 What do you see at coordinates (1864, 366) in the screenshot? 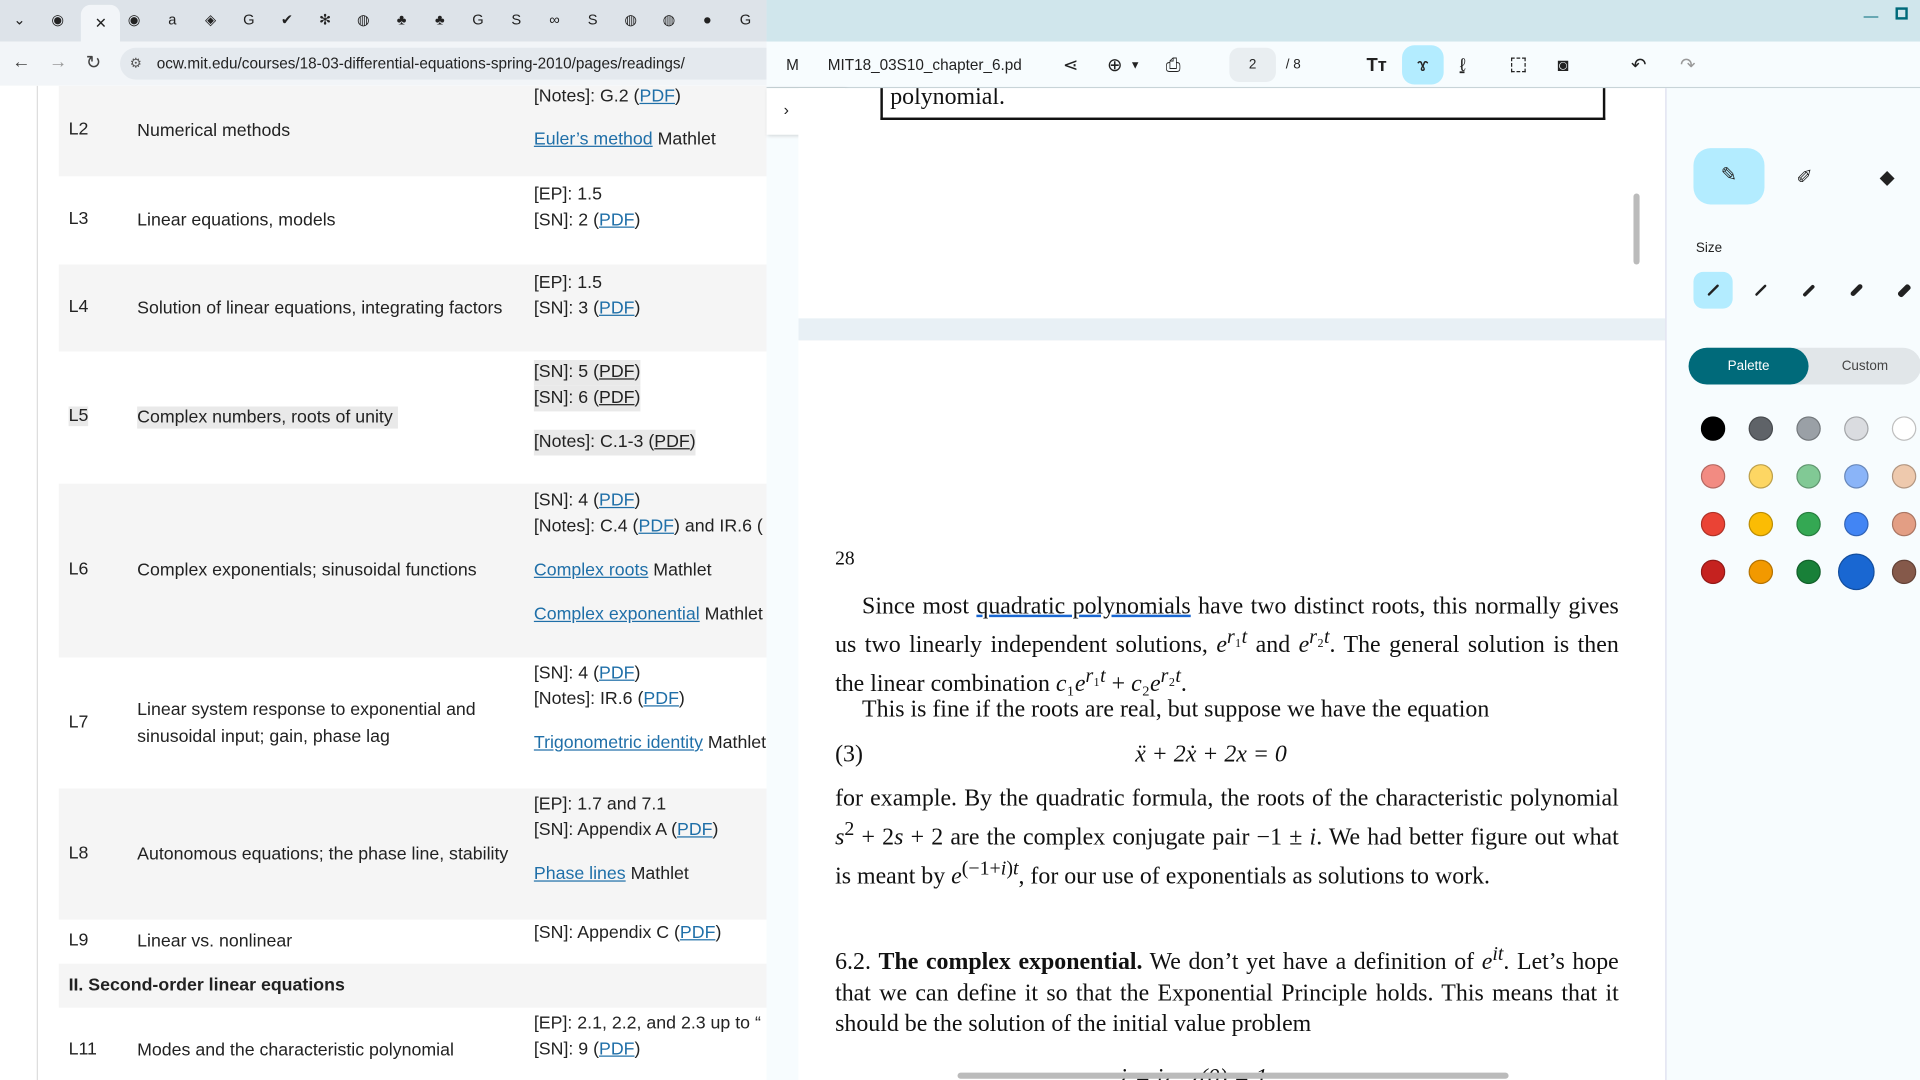
I see `custom-tab: Custom` at bounding box center [1864, 366].